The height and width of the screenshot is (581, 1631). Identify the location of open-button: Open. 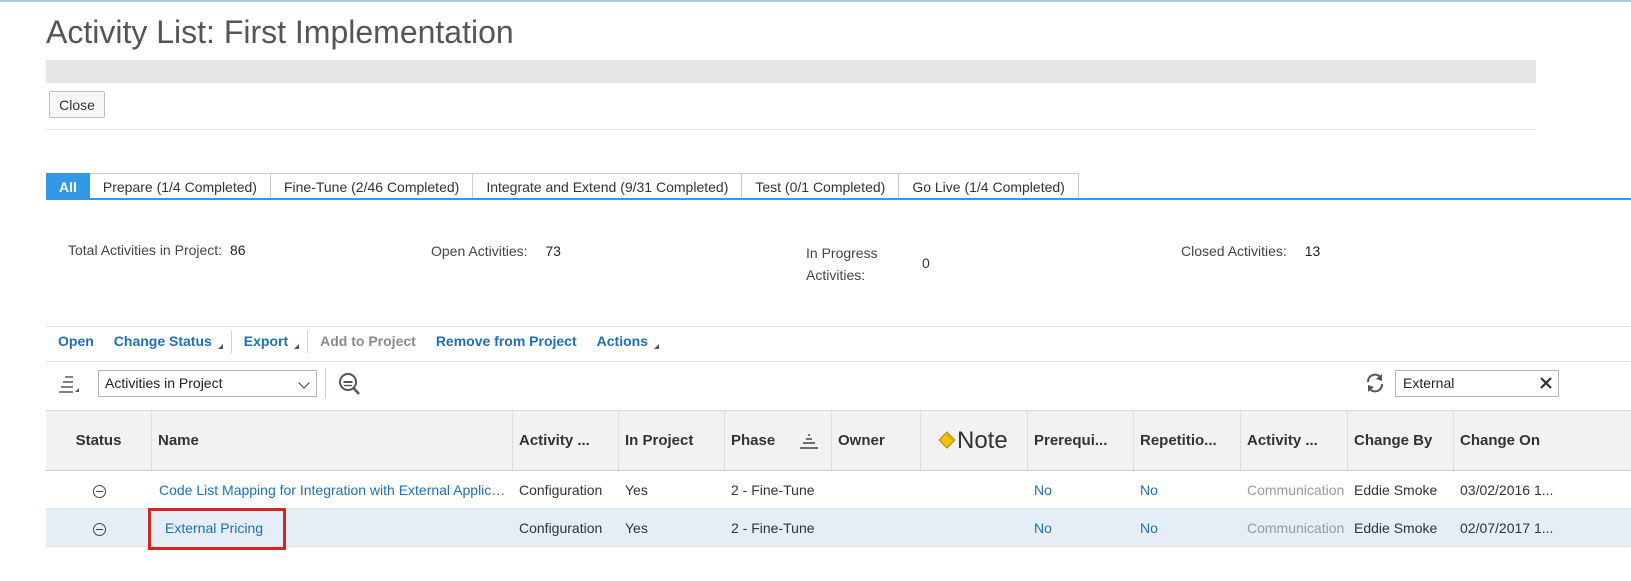
(76, 343).